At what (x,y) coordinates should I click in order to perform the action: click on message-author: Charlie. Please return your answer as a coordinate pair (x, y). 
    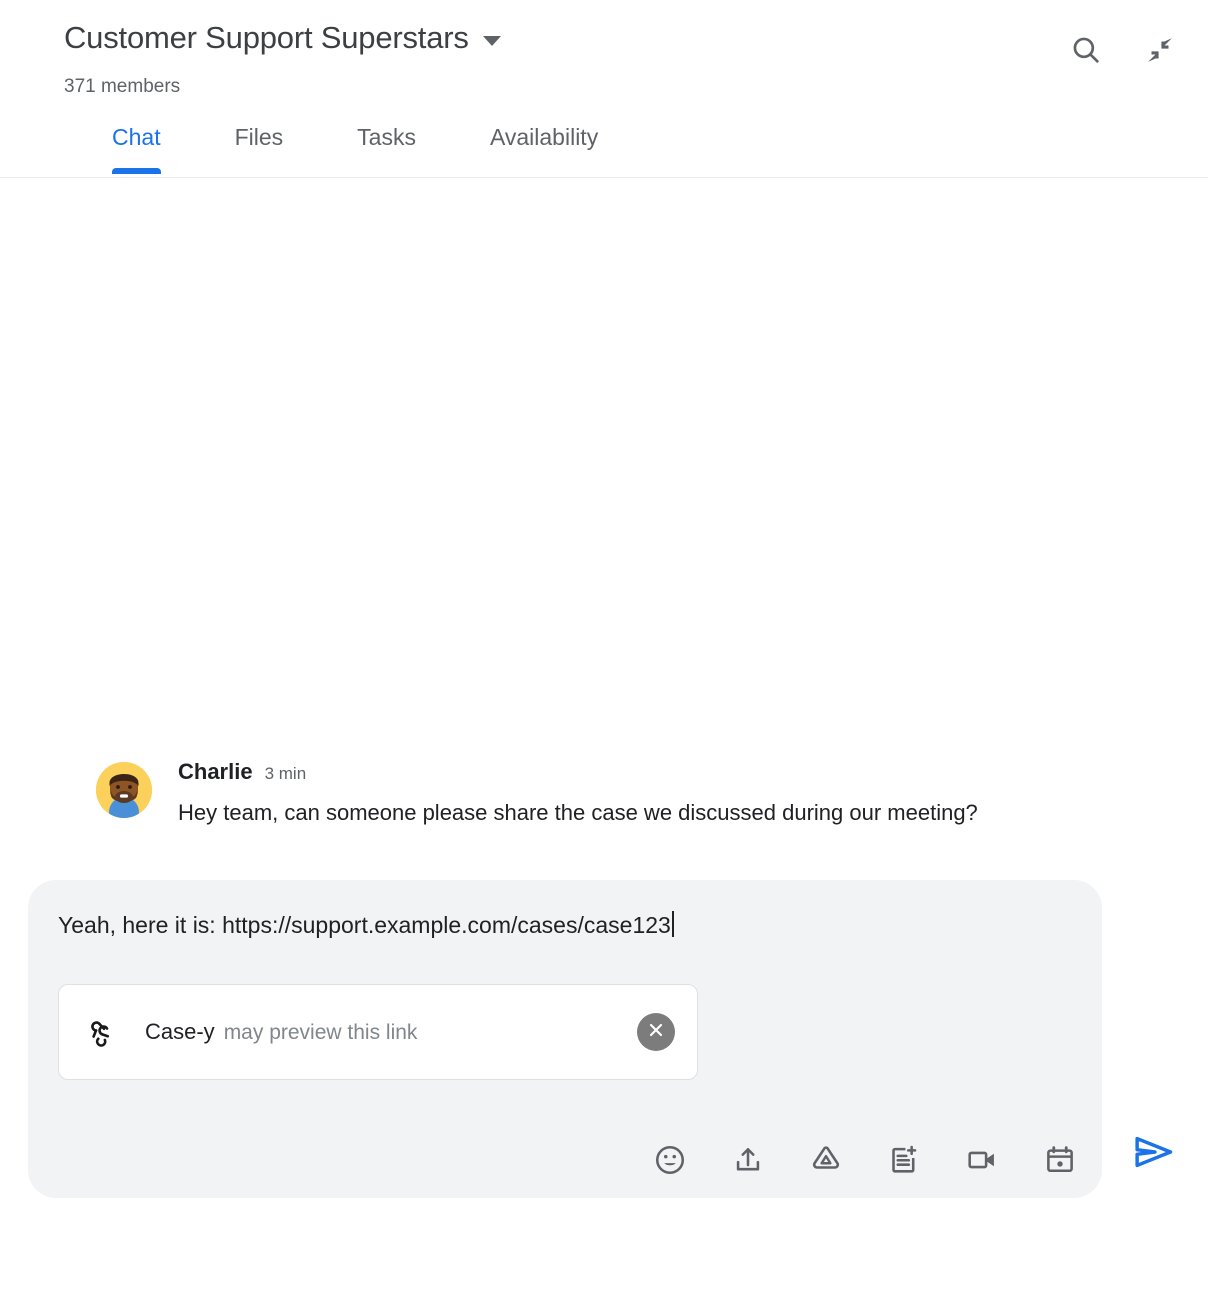
    Looking at the image, I should click on (215, 772).